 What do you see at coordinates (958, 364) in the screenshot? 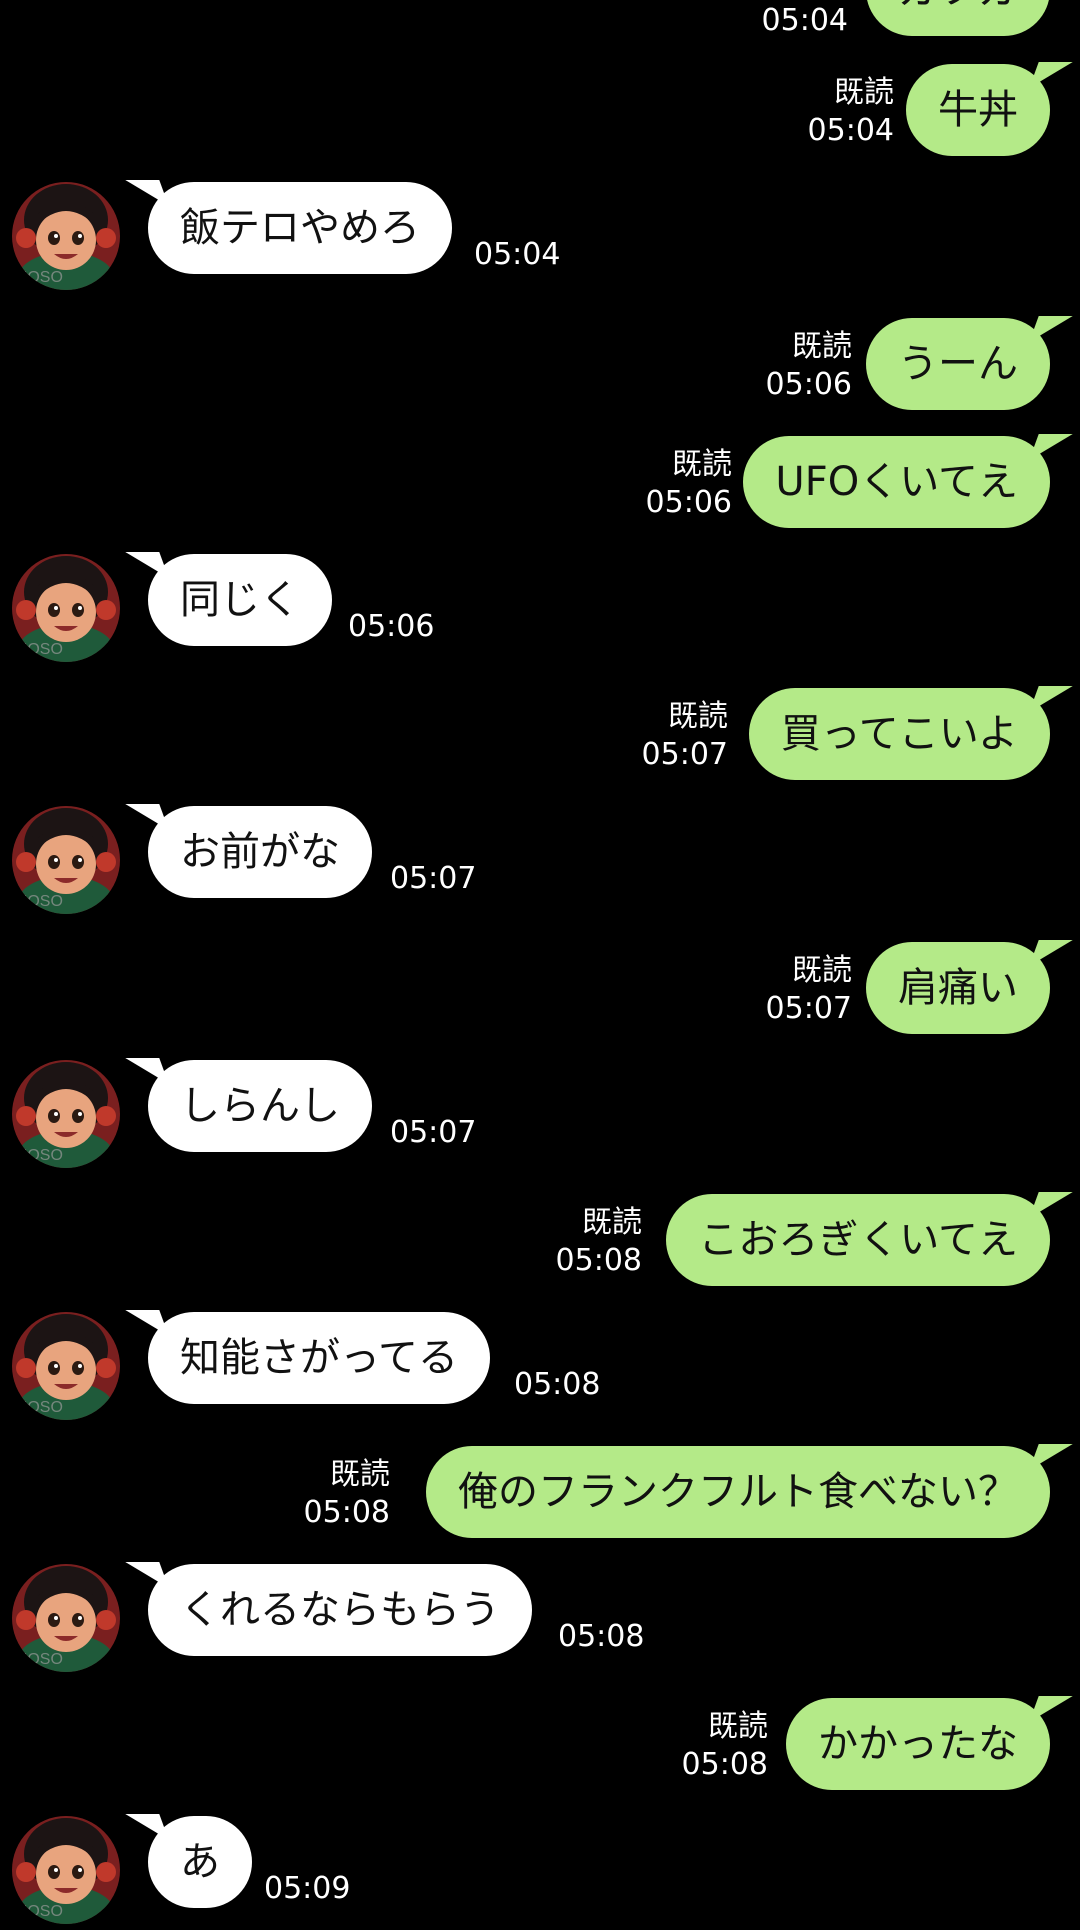
I see `message-bubble: うーん` at bounding box center [958, 364].